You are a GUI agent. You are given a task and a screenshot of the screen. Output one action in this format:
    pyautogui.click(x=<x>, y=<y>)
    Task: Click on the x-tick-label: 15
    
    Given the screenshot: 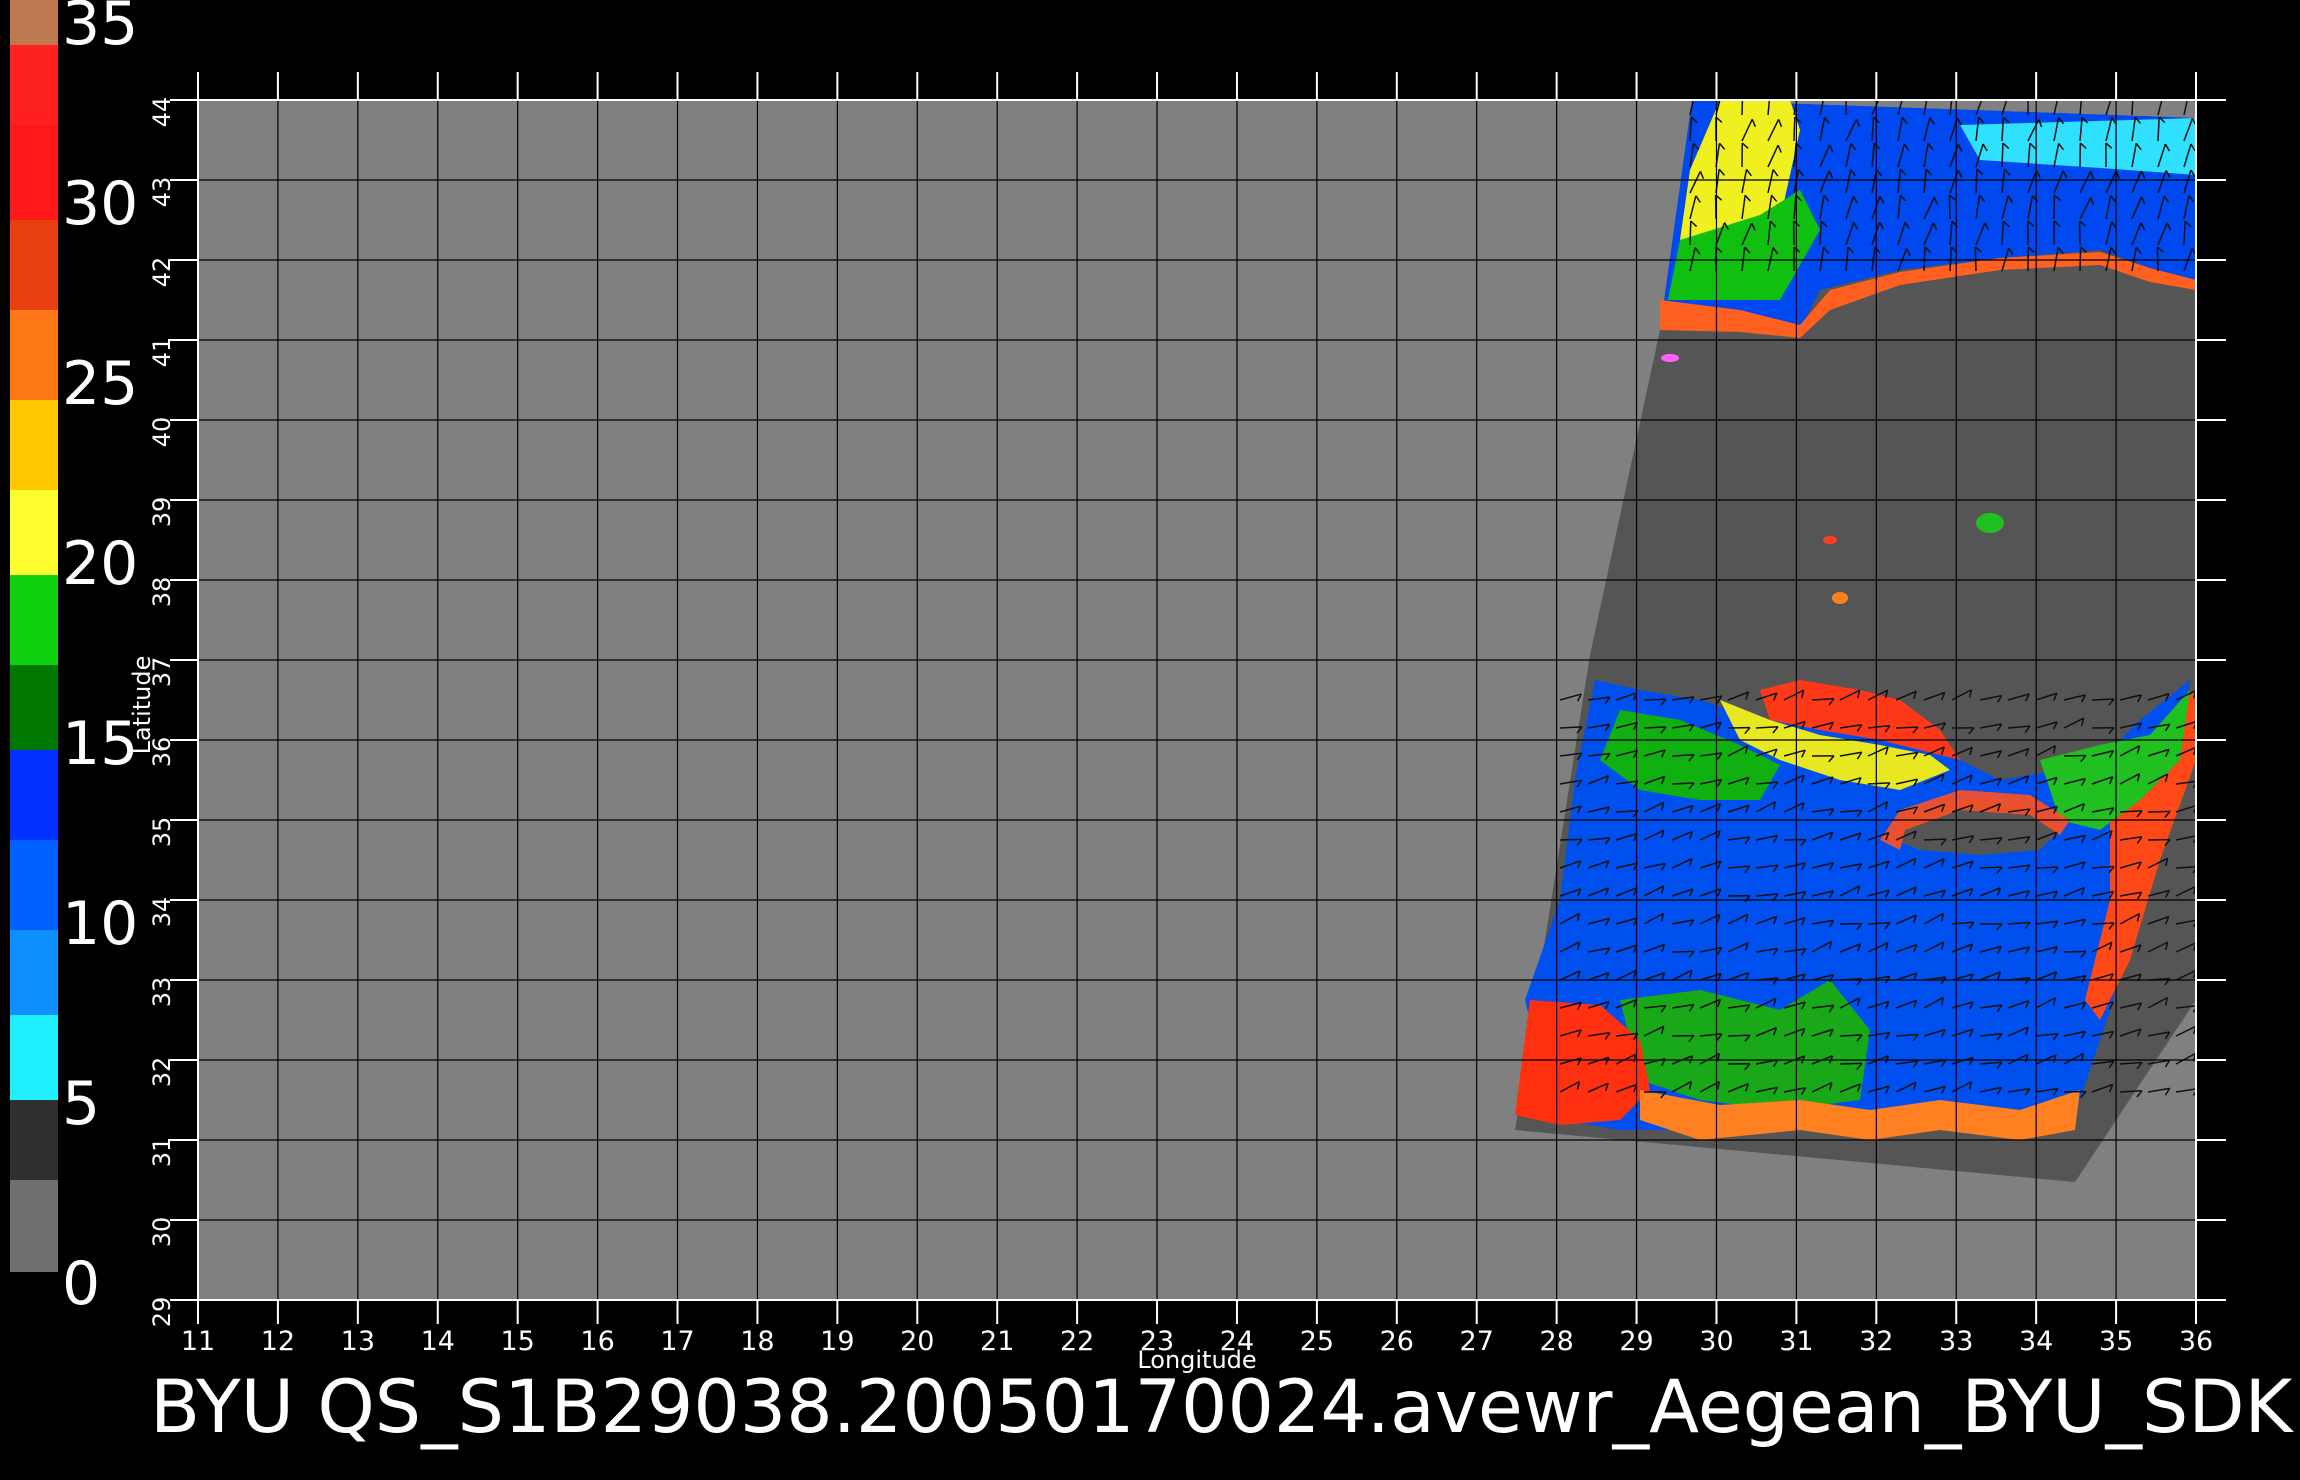 What is the action you would take?
    pyautogui.click(x=518, y=1341)
    